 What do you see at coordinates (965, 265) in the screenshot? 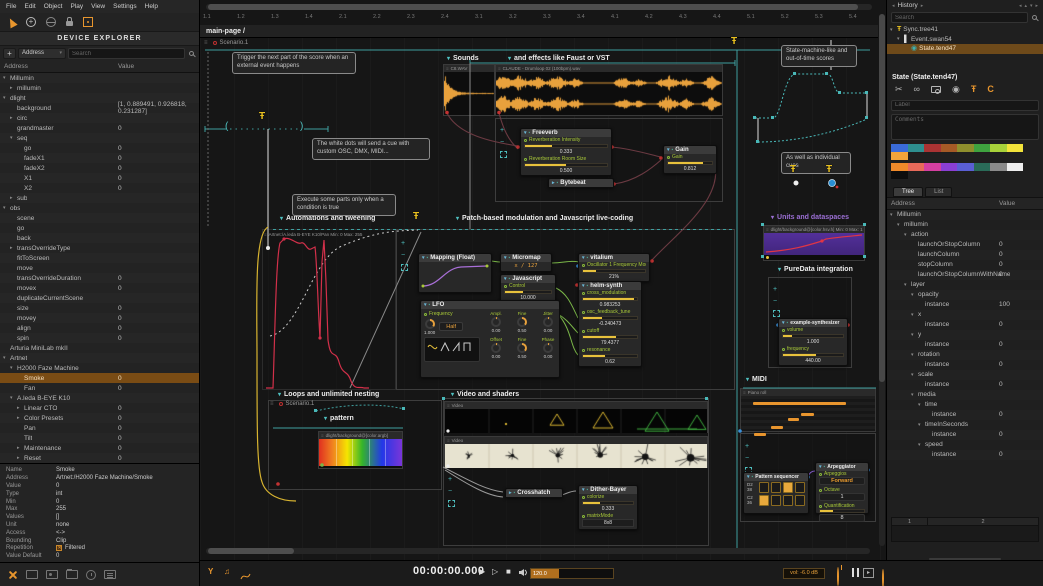
I see `tree-row: stopColumn 0` at bounding box center [965, 265].